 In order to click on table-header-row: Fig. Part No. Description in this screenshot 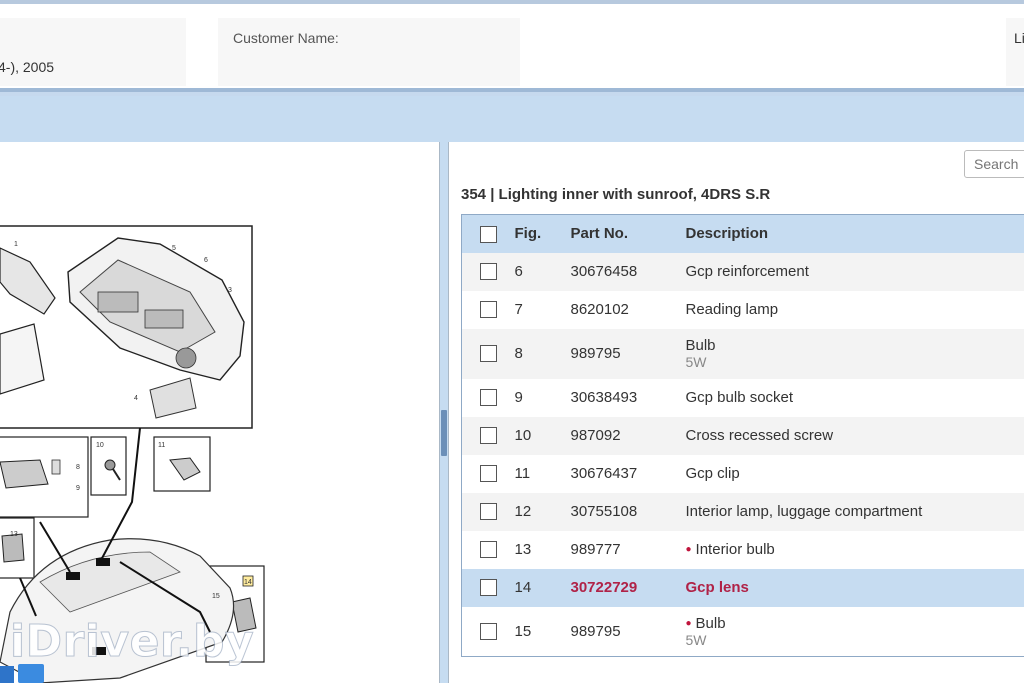, I will do `click(742, 233)`.